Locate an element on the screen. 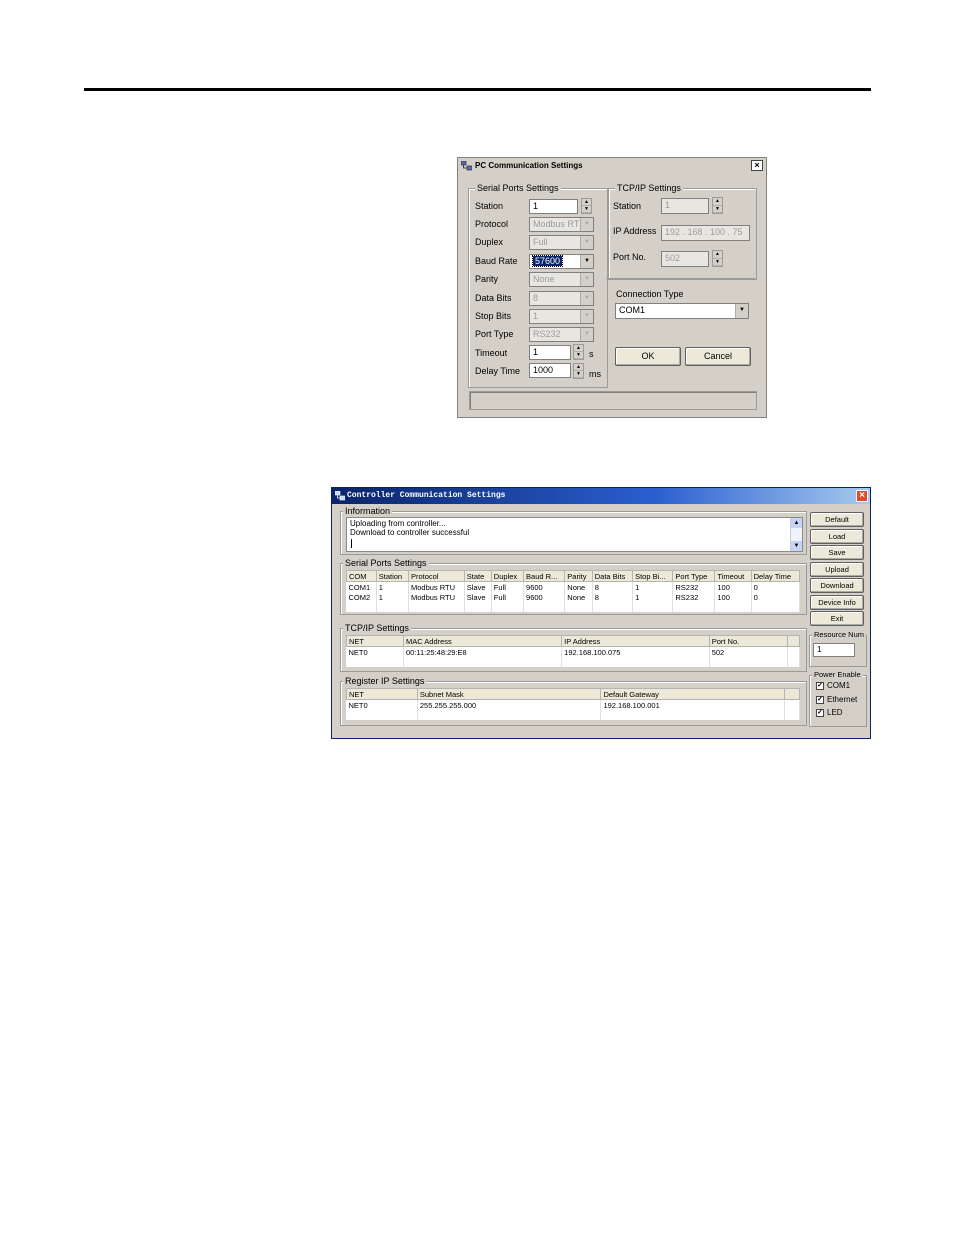  timeout-spinner: ▲ ▼ is located at coordinates (578, 352).